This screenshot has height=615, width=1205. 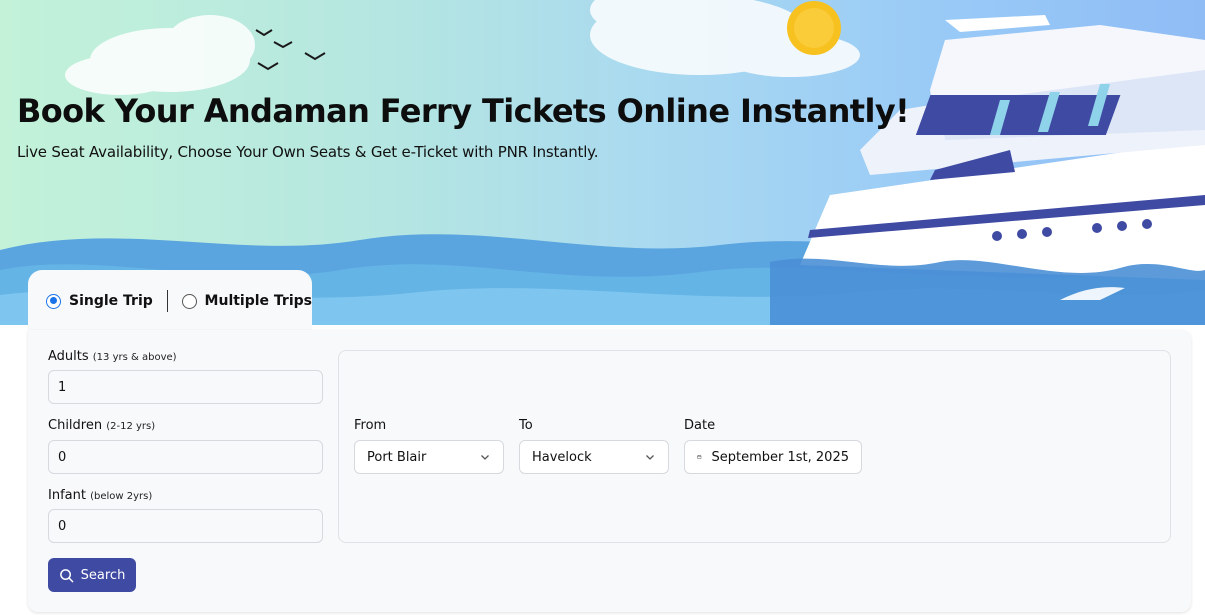 I want to click on calendar-icon, so click(x=699, y=457).